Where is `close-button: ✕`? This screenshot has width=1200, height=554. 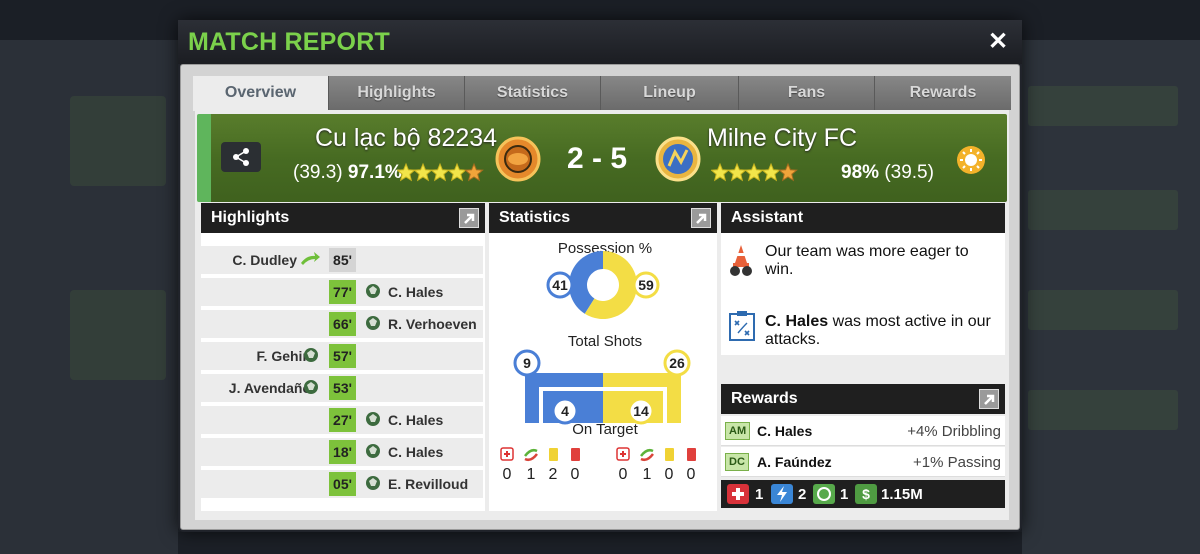 close-button: ✕ is located at coordinates (998, 42).